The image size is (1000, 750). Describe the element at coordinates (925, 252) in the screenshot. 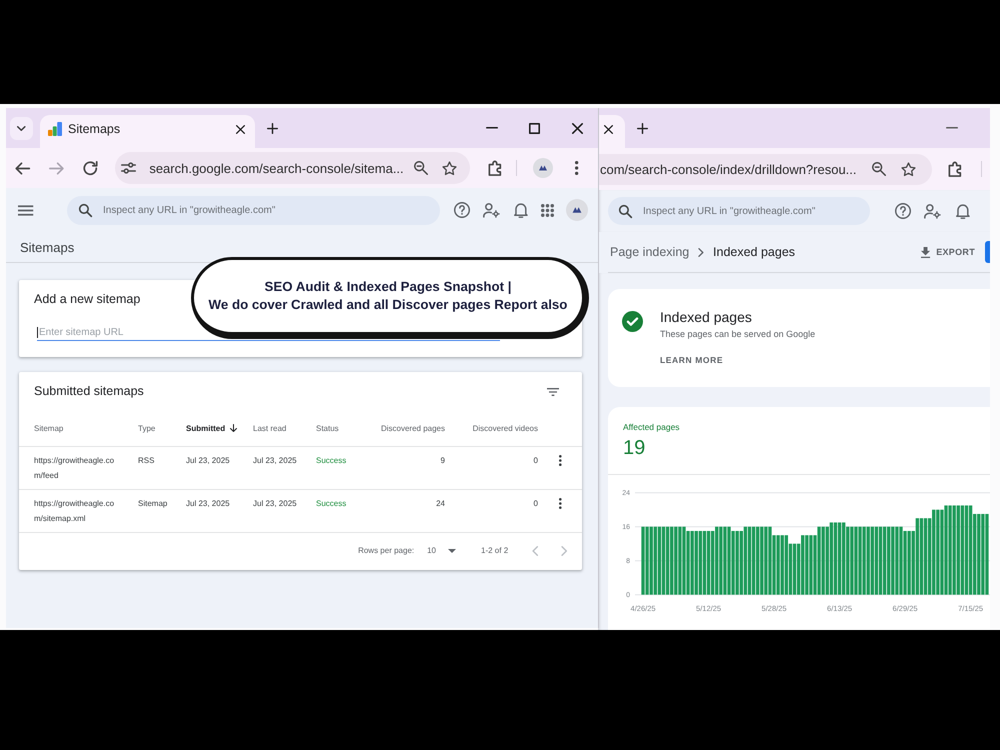

I see `download-icon` at that location.